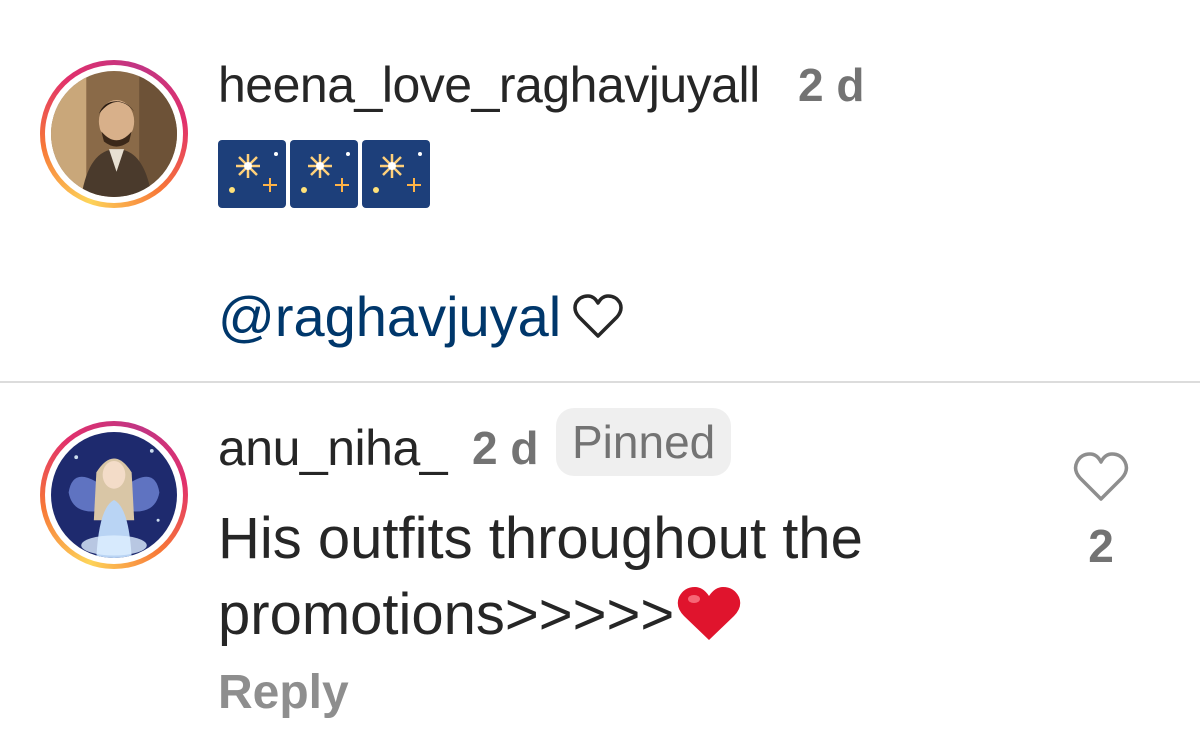 The width and height of the screenshot is (1200, 746). I want to click on emoji-row, so click(324, 174).